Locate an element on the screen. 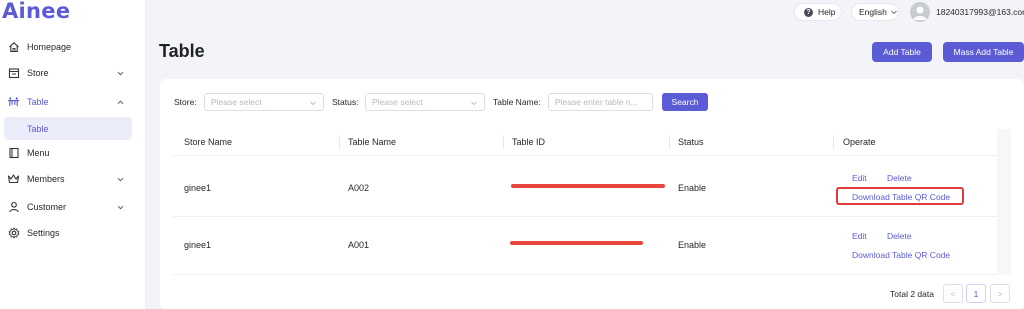 This screenshot has height=309, width=1024. sidebar-item-label: Homepage is located at coordinates (49, 47).